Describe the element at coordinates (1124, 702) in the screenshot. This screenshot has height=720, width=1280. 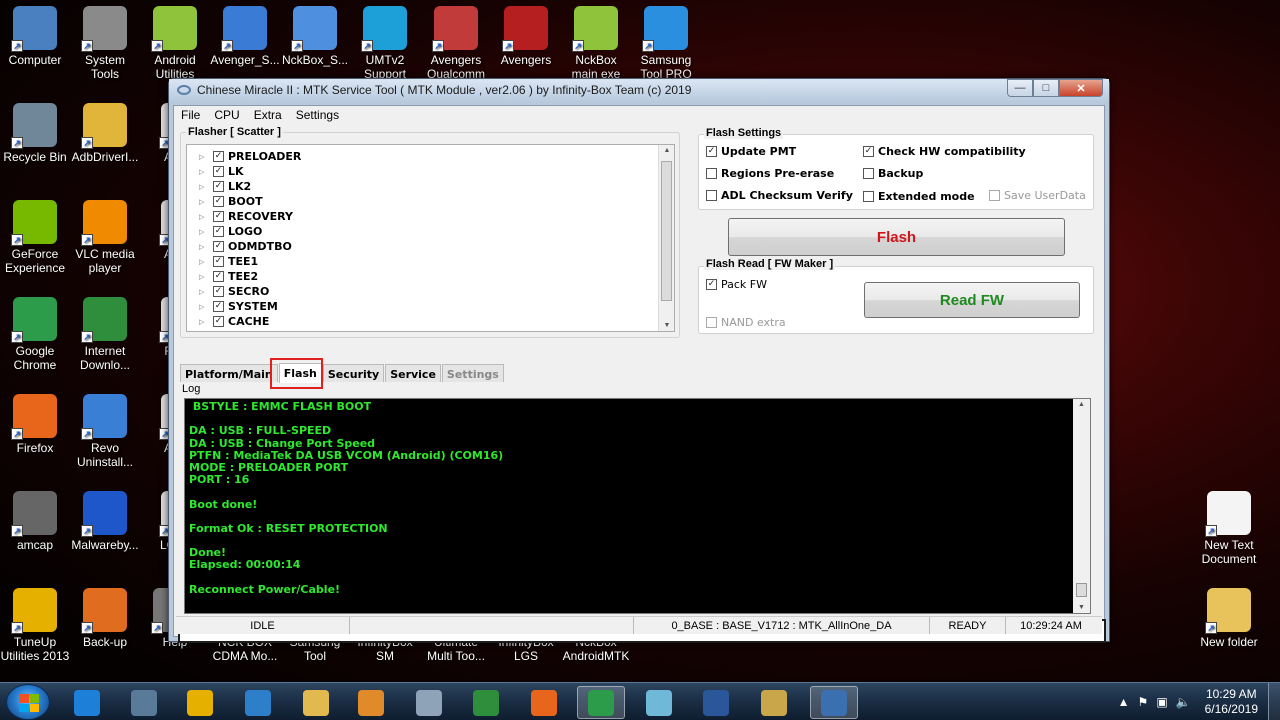
I see `tray-chevron-icon: ▲` at that location.